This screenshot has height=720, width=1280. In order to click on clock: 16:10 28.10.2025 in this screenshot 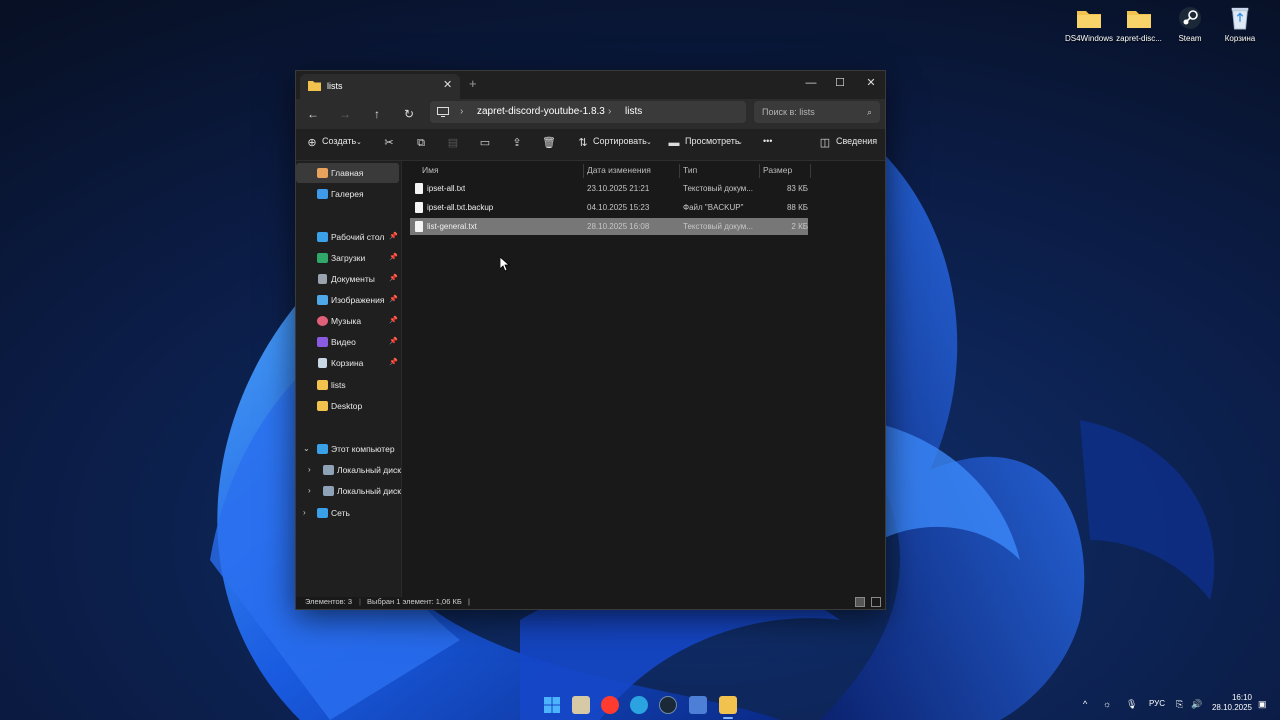, I will do `click(1231, 703)`.